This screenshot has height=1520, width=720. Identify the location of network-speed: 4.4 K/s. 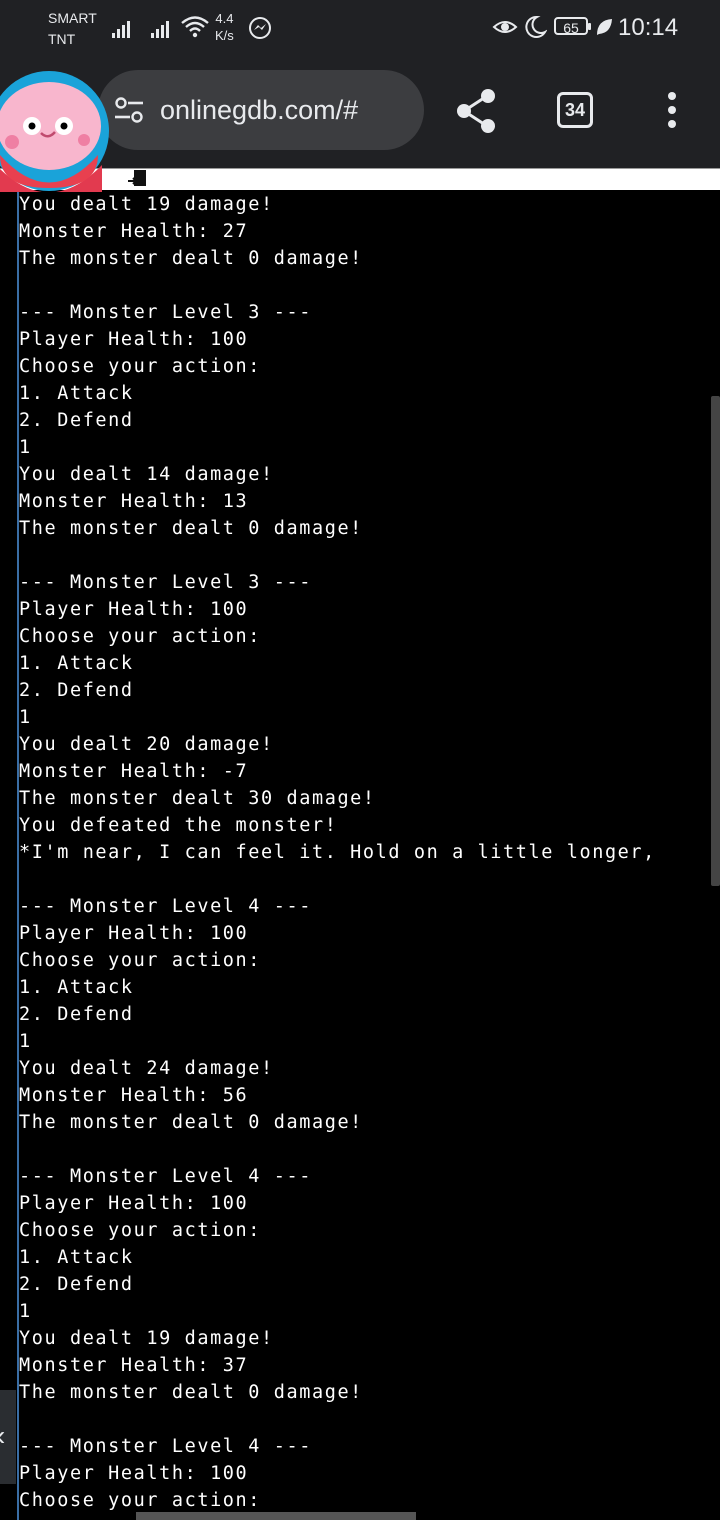
(224, 27).